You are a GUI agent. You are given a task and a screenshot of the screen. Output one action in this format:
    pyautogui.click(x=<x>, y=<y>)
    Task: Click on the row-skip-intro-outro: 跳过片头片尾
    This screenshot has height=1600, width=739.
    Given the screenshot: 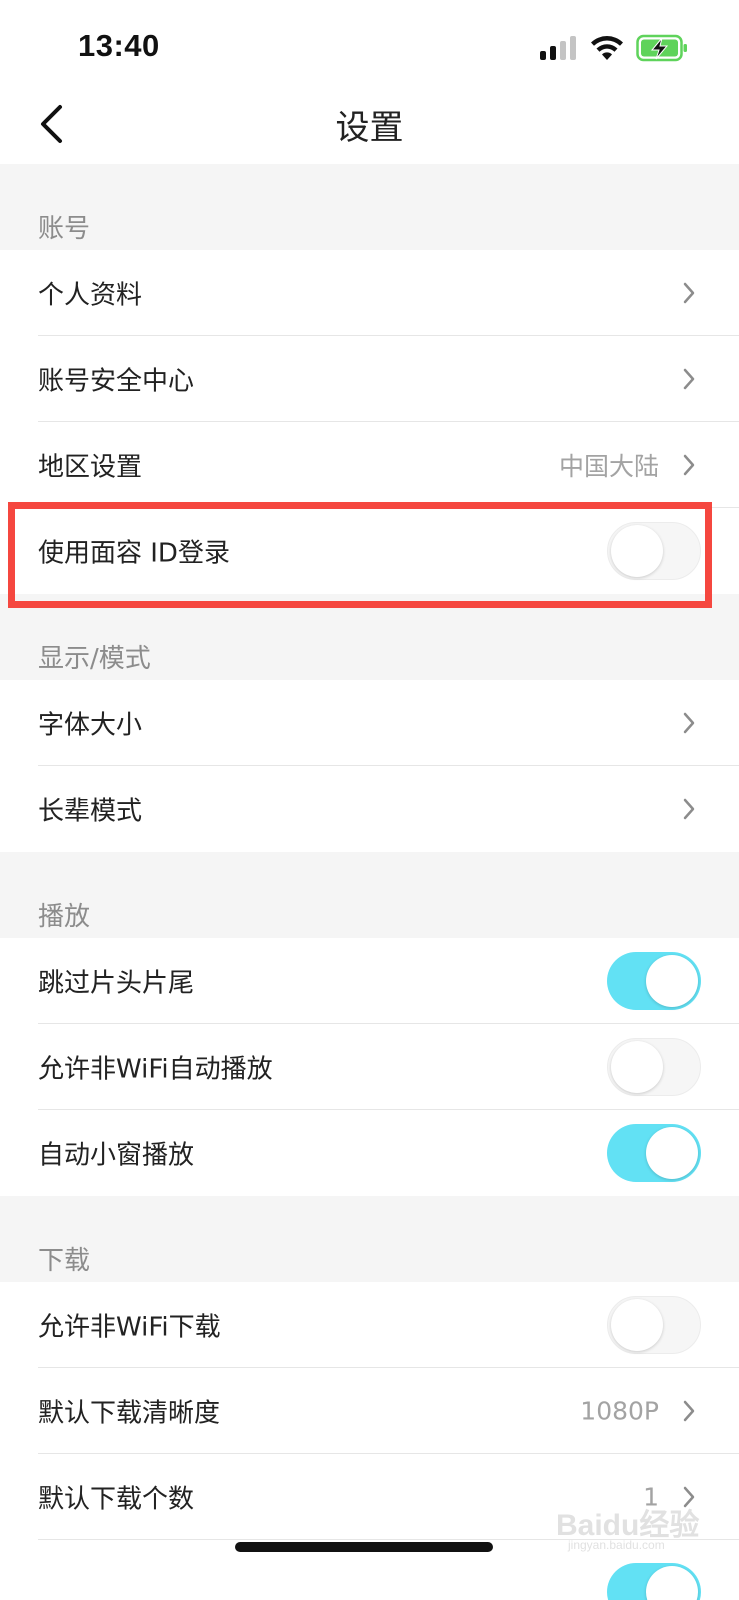 What is the action you would take?
    pyautogui.click(x=369, y=981)
    